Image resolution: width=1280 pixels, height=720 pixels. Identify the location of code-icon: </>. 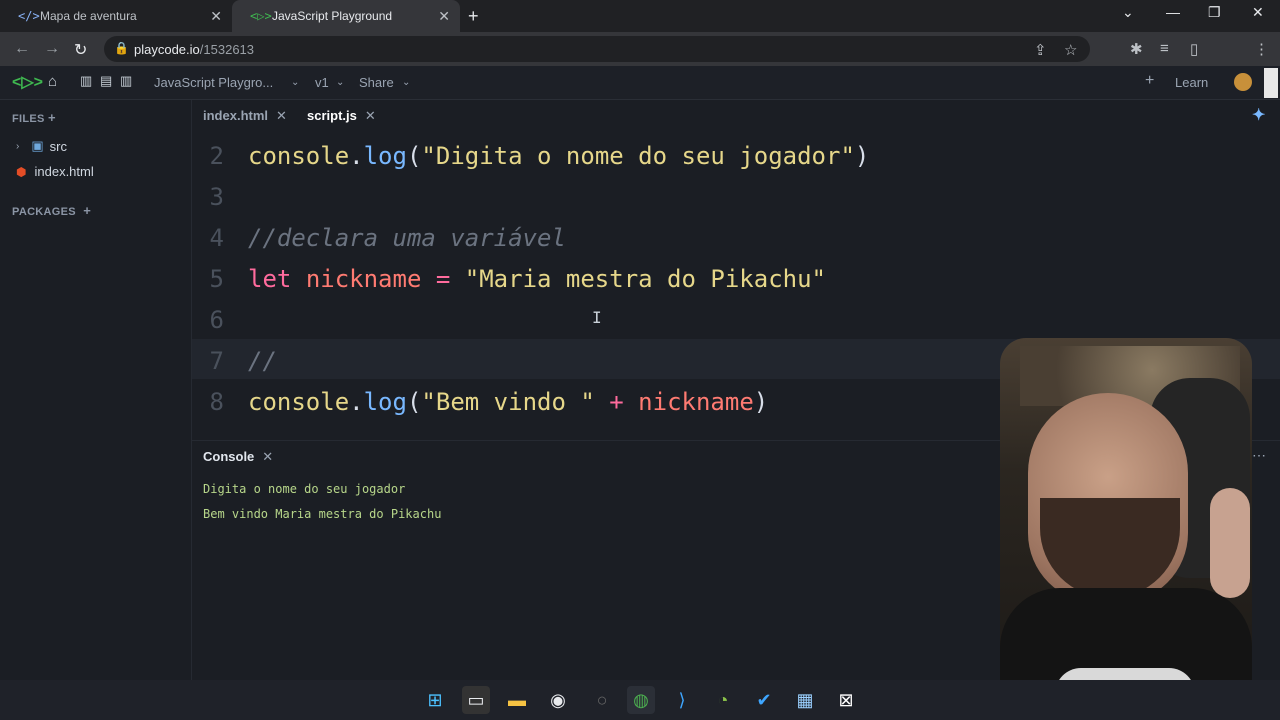
(29, 16).